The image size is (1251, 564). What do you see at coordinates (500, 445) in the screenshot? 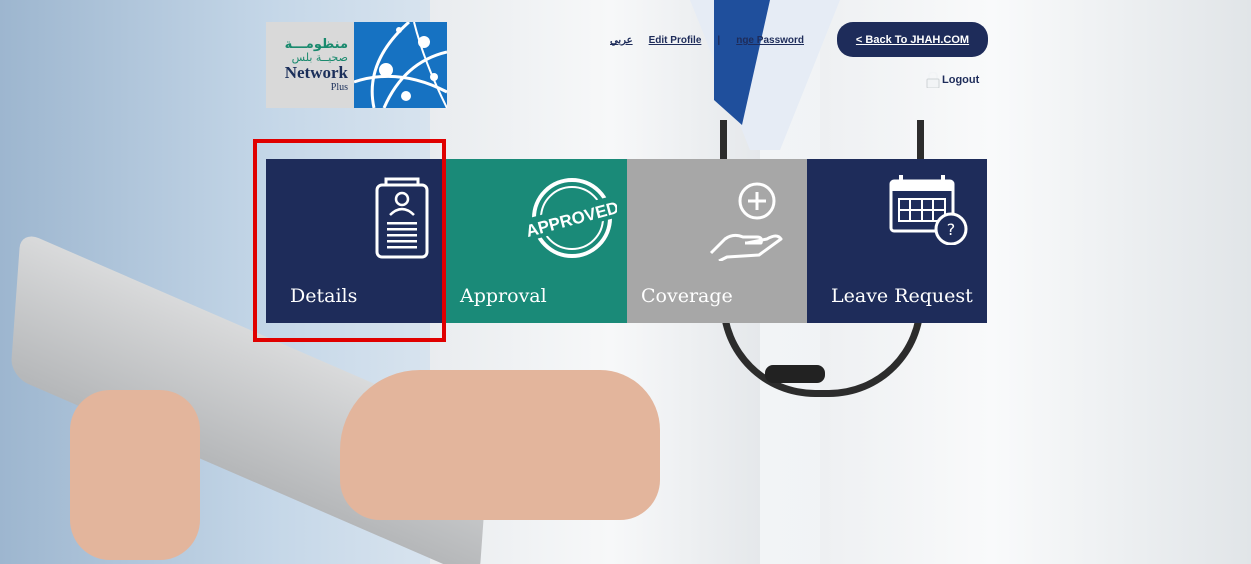
I see `hand-right` at bounding box center [500, 445].